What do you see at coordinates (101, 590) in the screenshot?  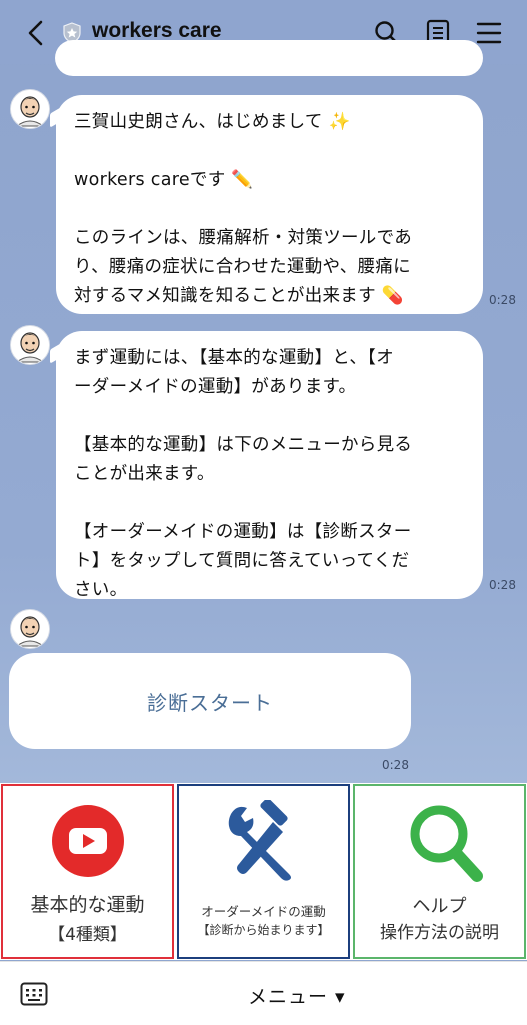 I see `message-line: さい。` at bounding box center [101, 590].